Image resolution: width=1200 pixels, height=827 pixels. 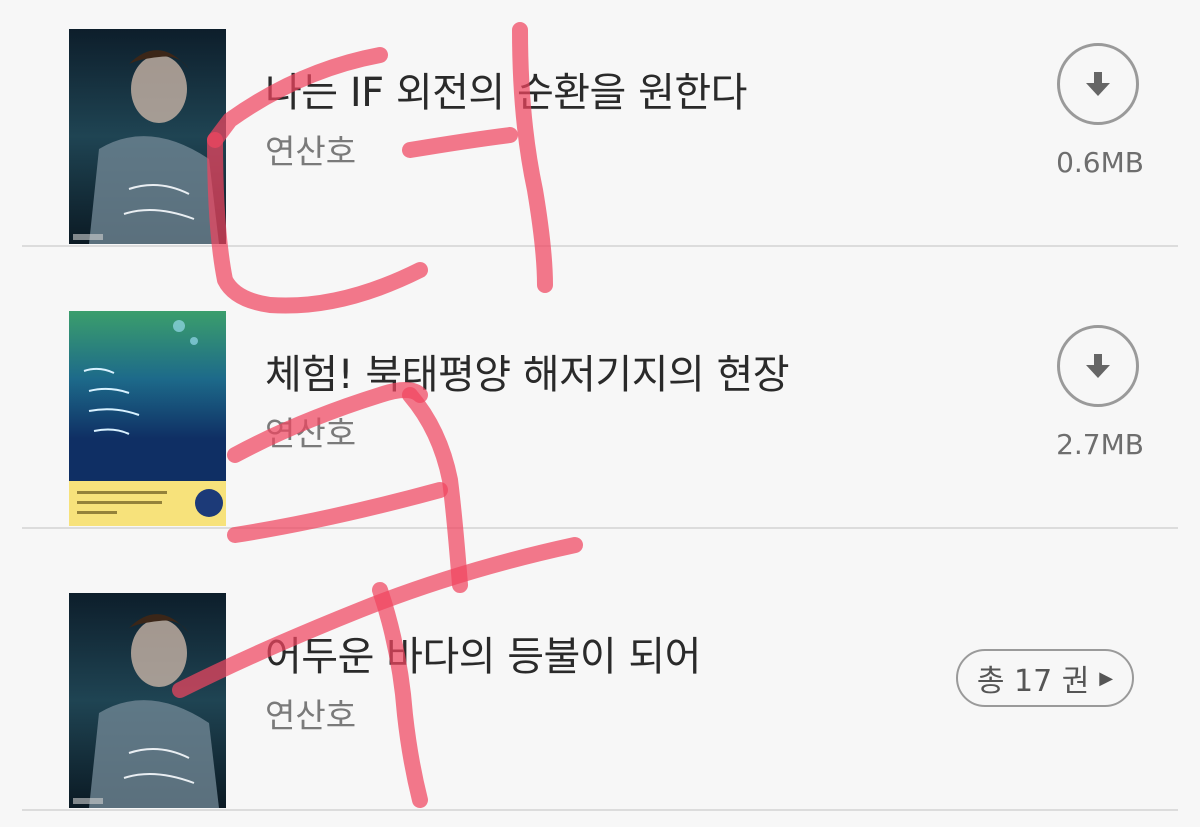 What do you see at coordinates (527, 371) in the screenshot?
I see `book-title: 체험! 북태평양 해저기지의 현장` at bounding box center [527, 371].